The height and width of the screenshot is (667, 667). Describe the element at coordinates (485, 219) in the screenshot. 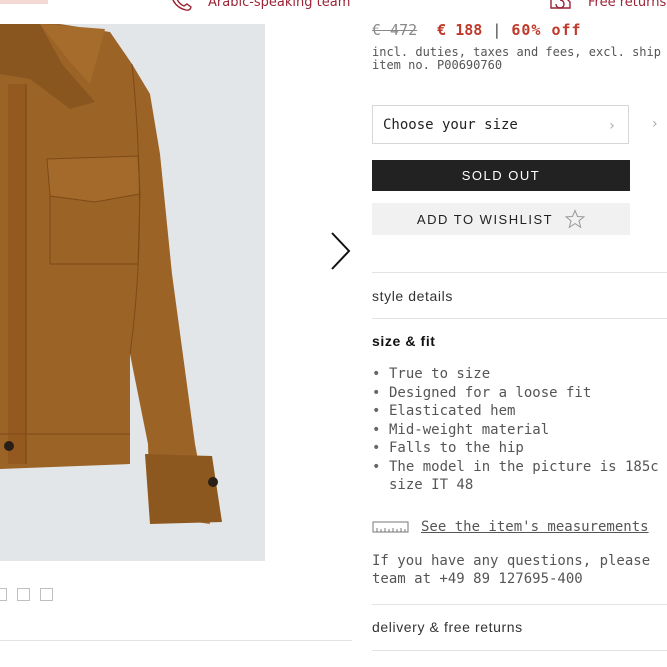

I see `wishlist-label: ADD TO WISHLIST` at that location.